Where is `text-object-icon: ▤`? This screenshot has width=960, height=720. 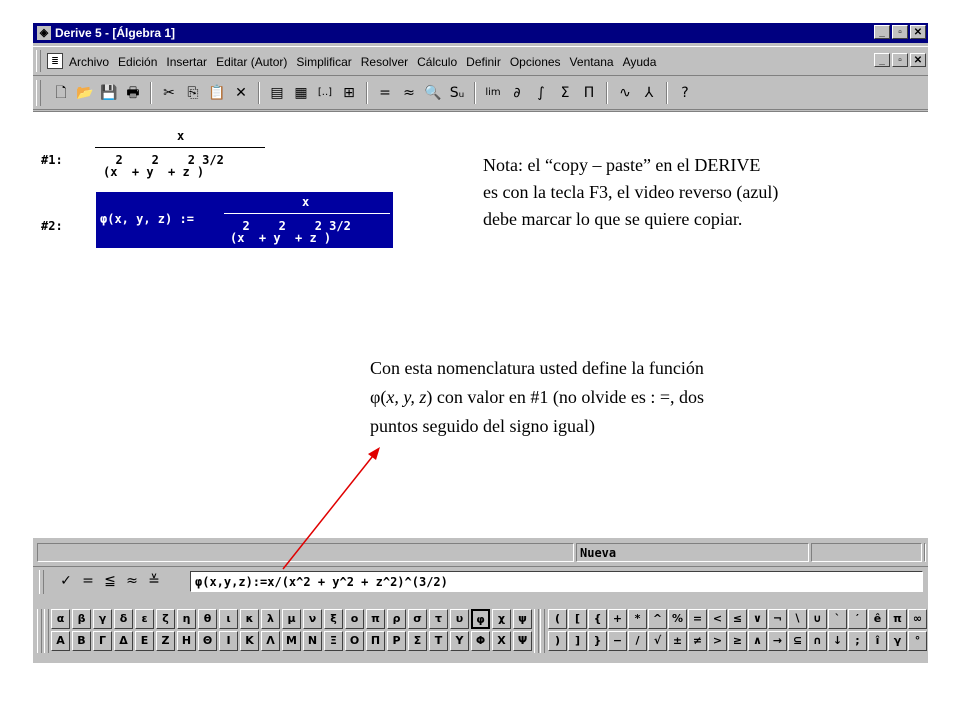 text-object-icon: ▤ is located at coordinates (277, 93).